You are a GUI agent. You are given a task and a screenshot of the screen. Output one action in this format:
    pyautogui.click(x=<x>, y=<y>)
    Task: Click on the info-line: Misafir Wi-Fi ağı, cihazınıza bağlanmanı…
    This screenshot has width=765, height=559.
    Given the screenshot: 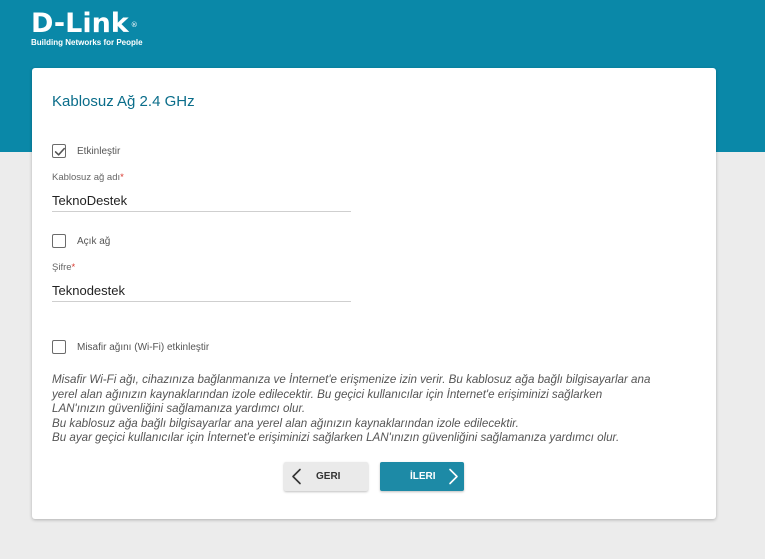 What is the action you would take?
    pyautogui.click(x=351, y=379)
    